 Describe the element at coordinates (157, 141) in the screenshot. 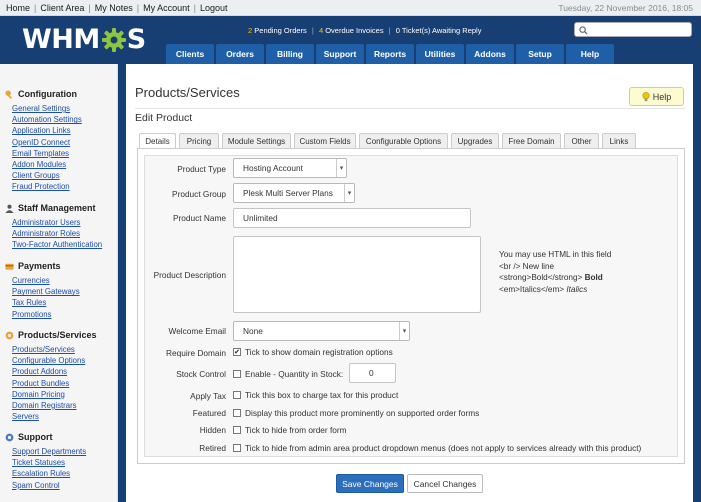

I see `tab-details: Details` at that location.